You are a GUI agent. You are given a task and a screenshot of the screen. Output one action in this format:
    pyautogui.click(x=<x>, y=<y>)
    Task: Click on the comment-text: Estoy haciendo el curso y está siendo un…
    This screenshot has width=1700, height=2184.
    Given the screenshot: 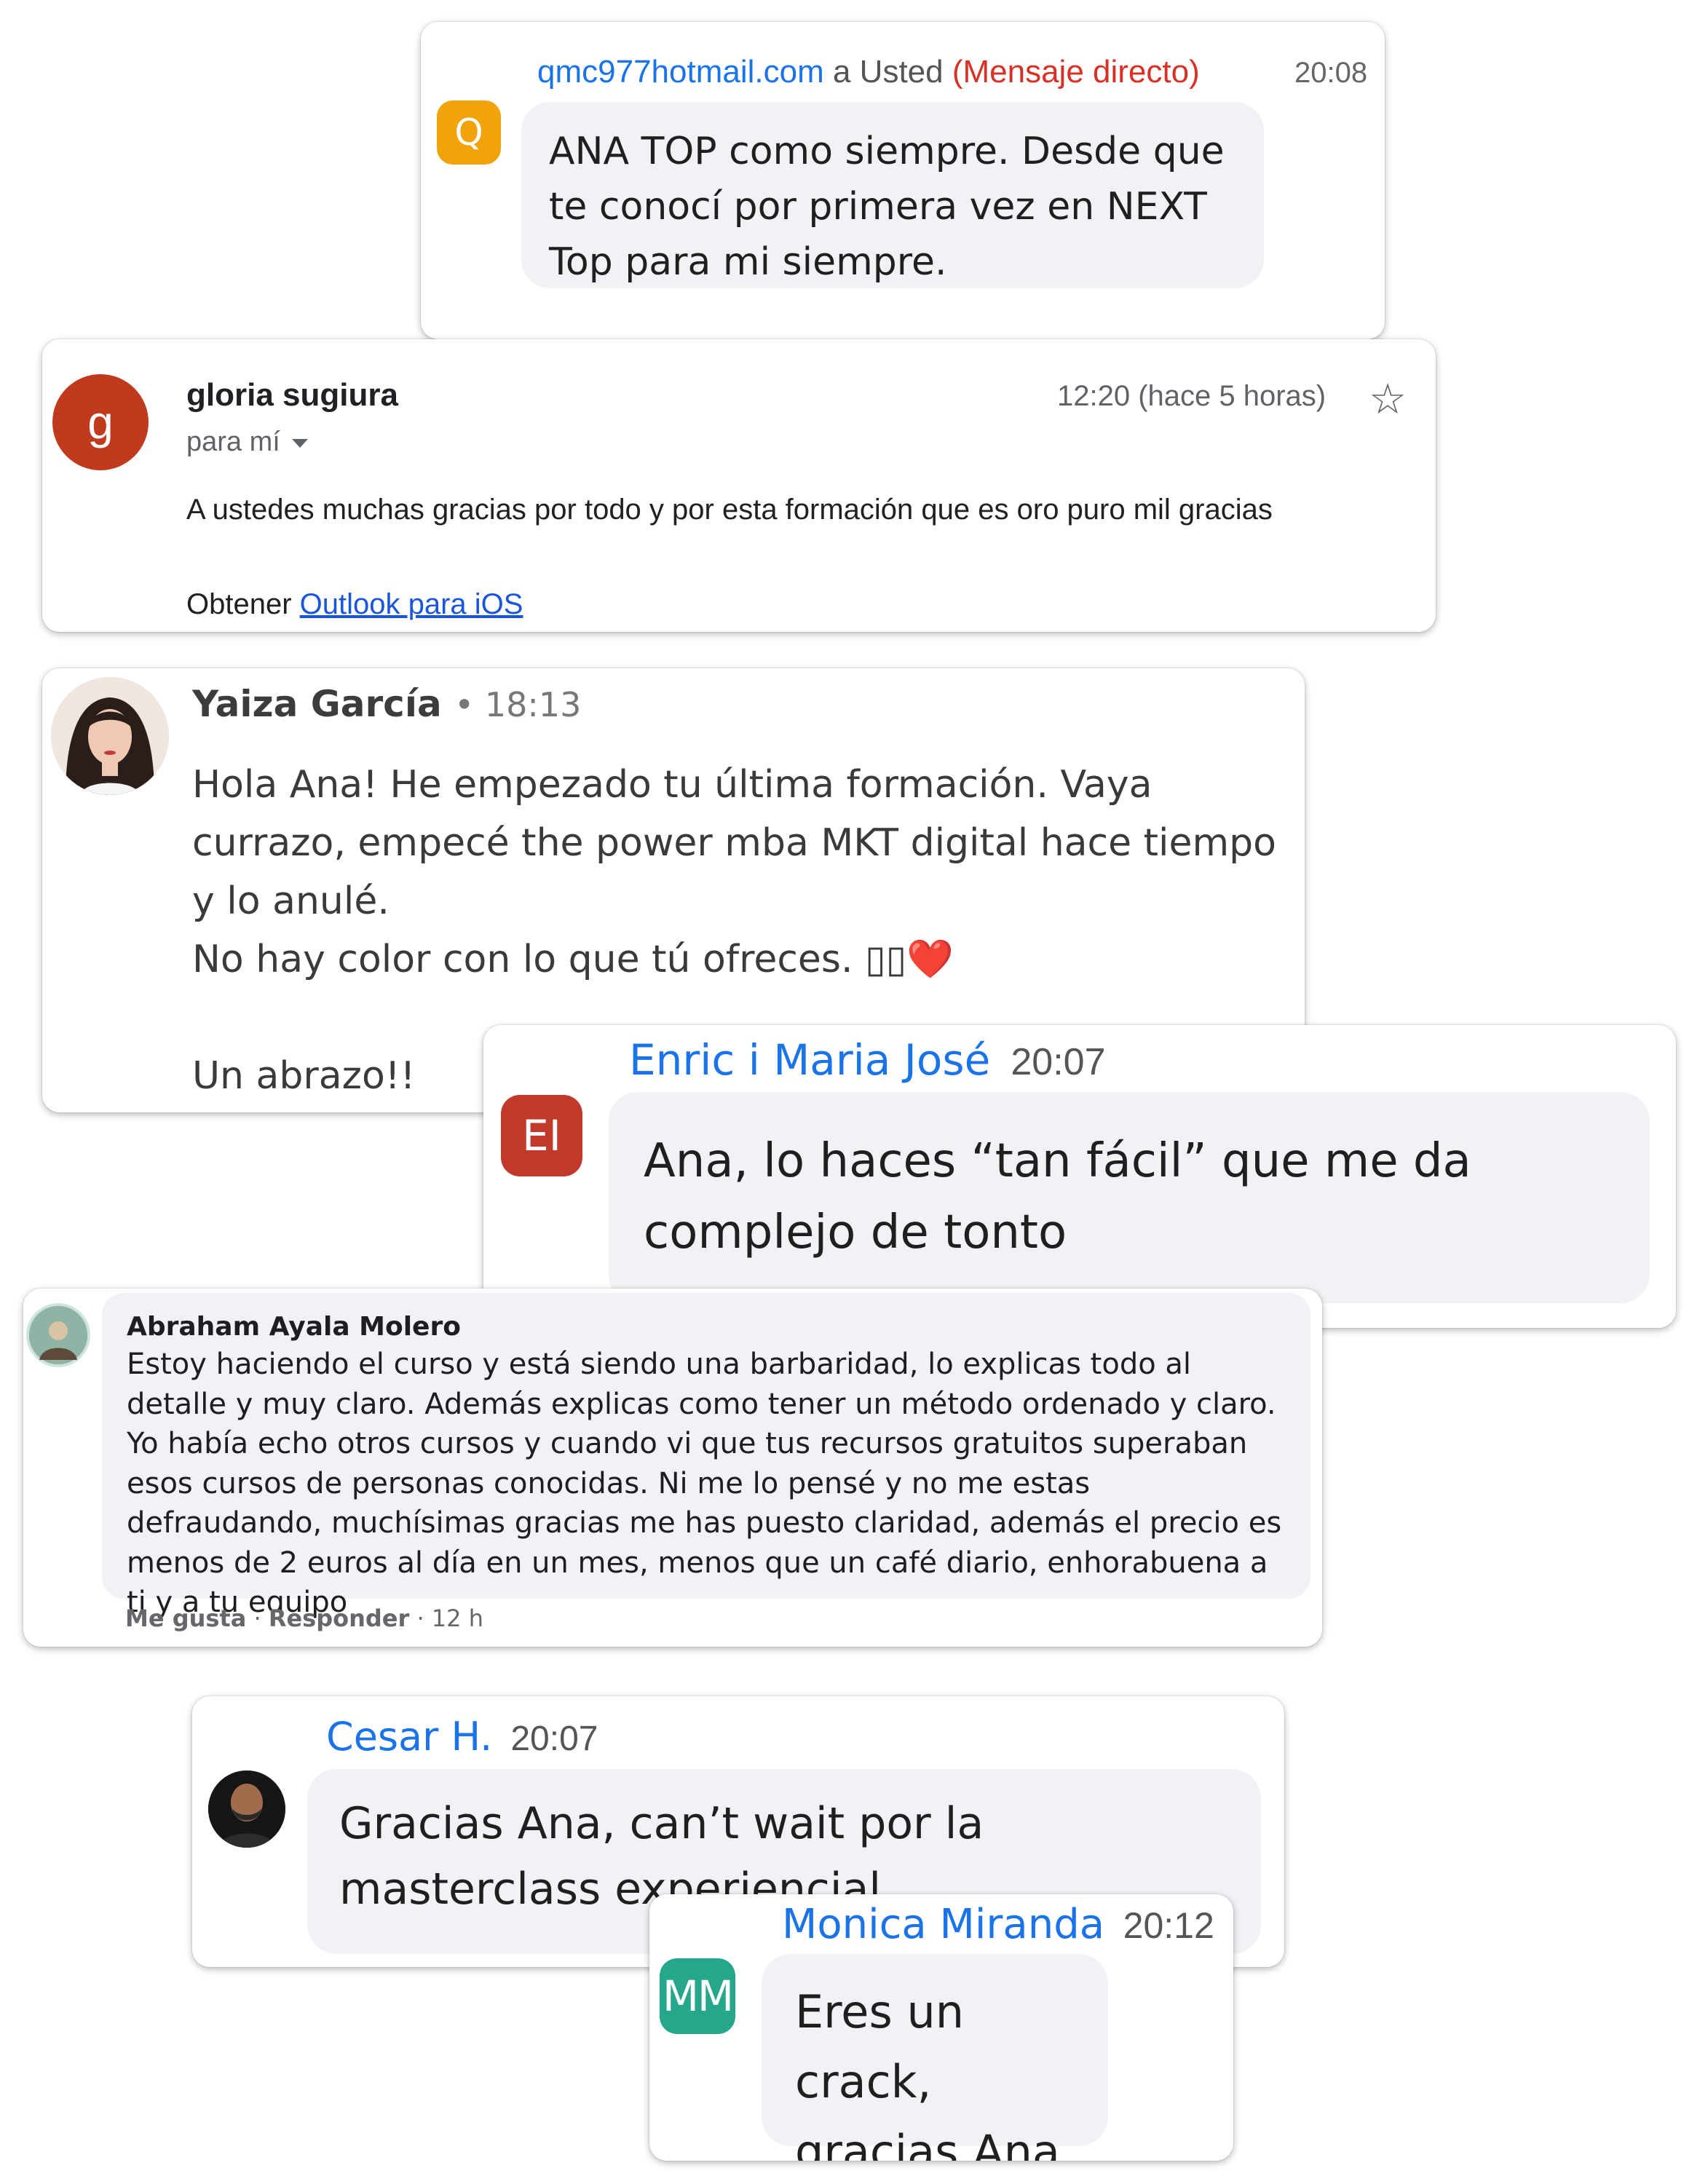 What is the action you would take?
    pyautogui.click(x=704, y=1483)
    